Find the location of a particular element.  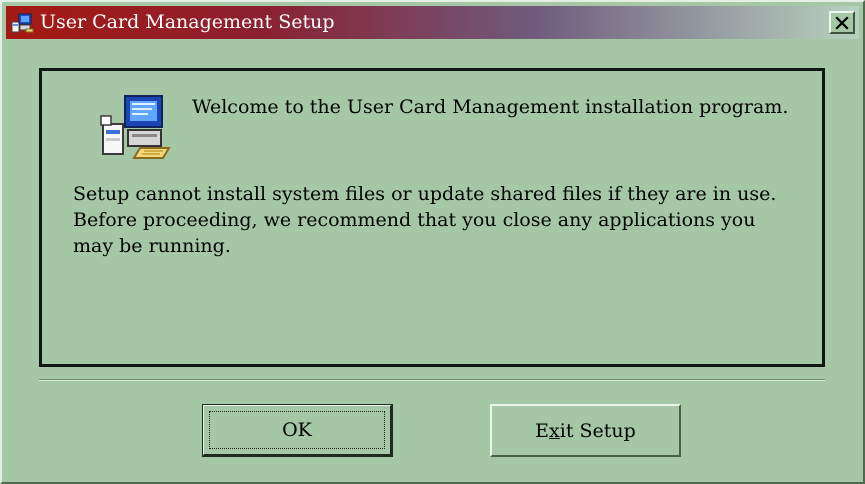

ok-button-label: OK is located at coordinates (297, 430).